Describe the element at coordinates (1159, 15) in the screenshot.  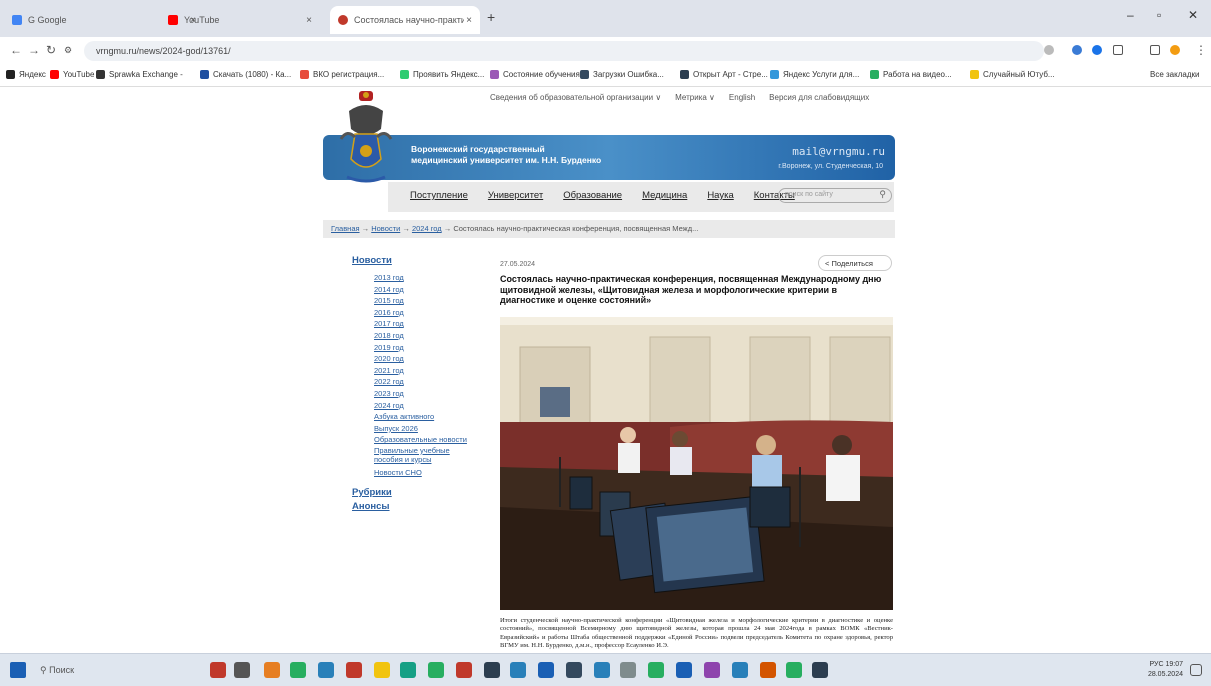
I see `maximize-button: ▫` at that location.